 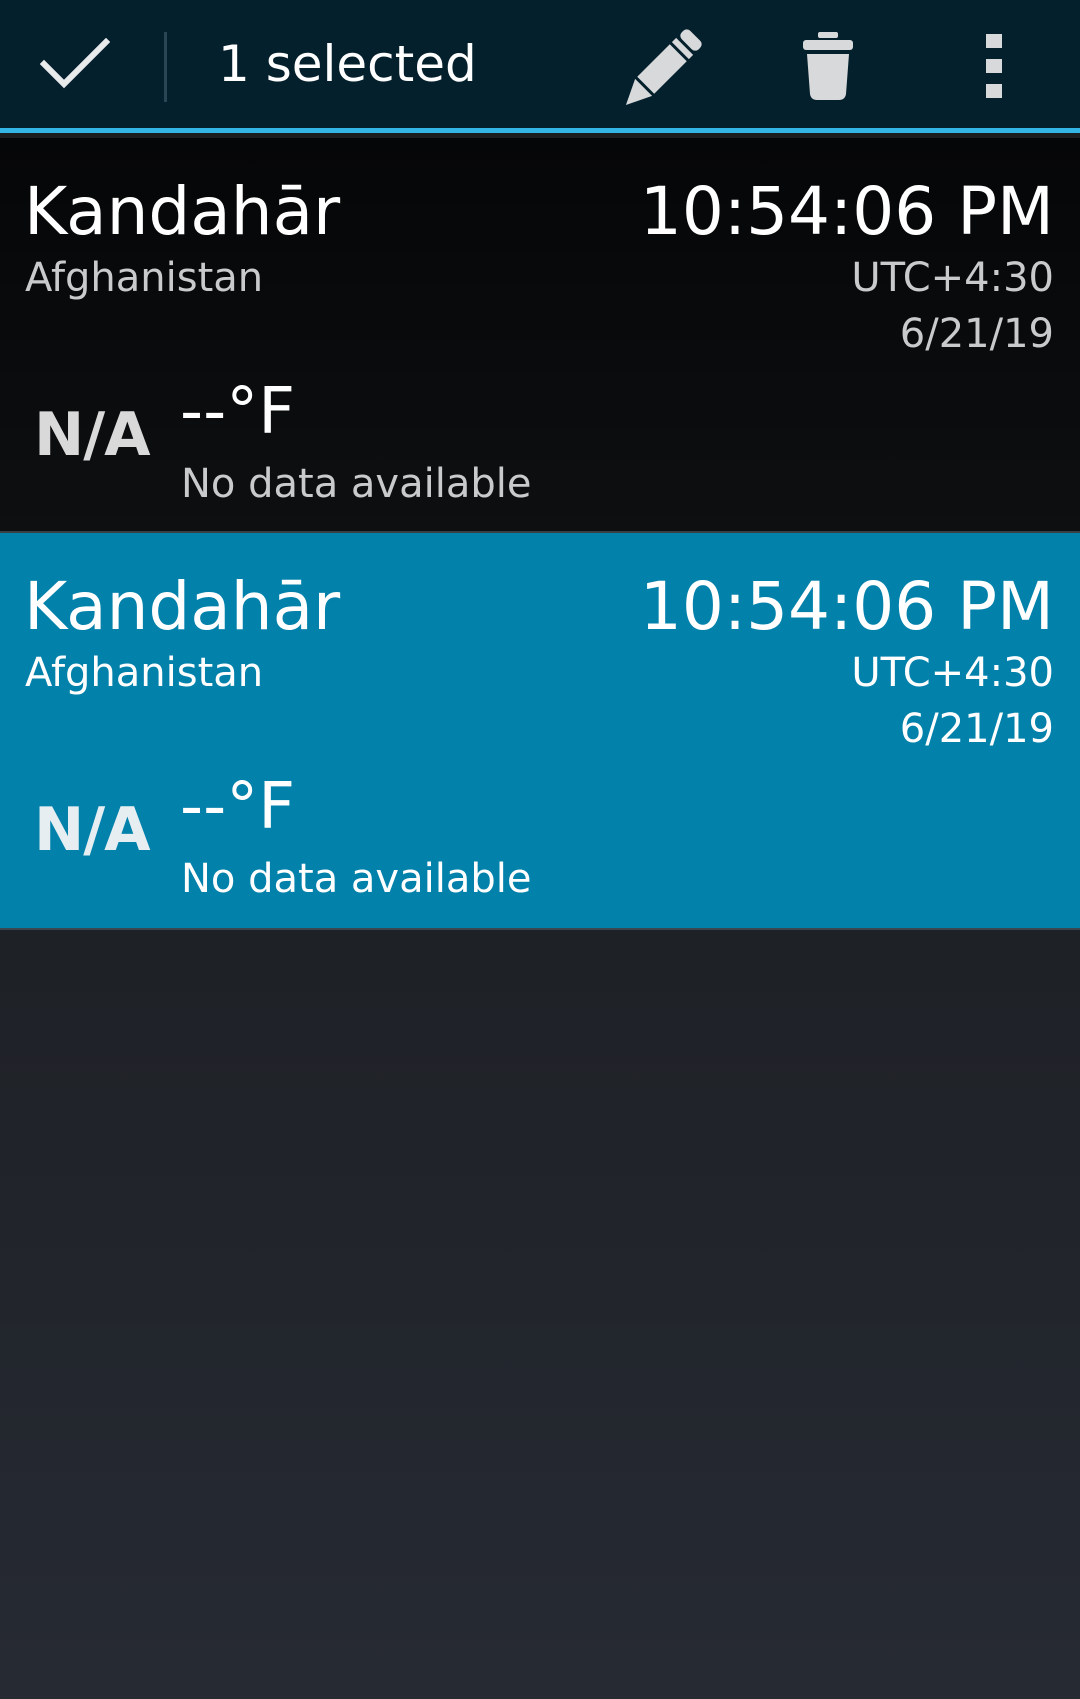 I want to click on action-bar-divider, so click(x=165, y=67).